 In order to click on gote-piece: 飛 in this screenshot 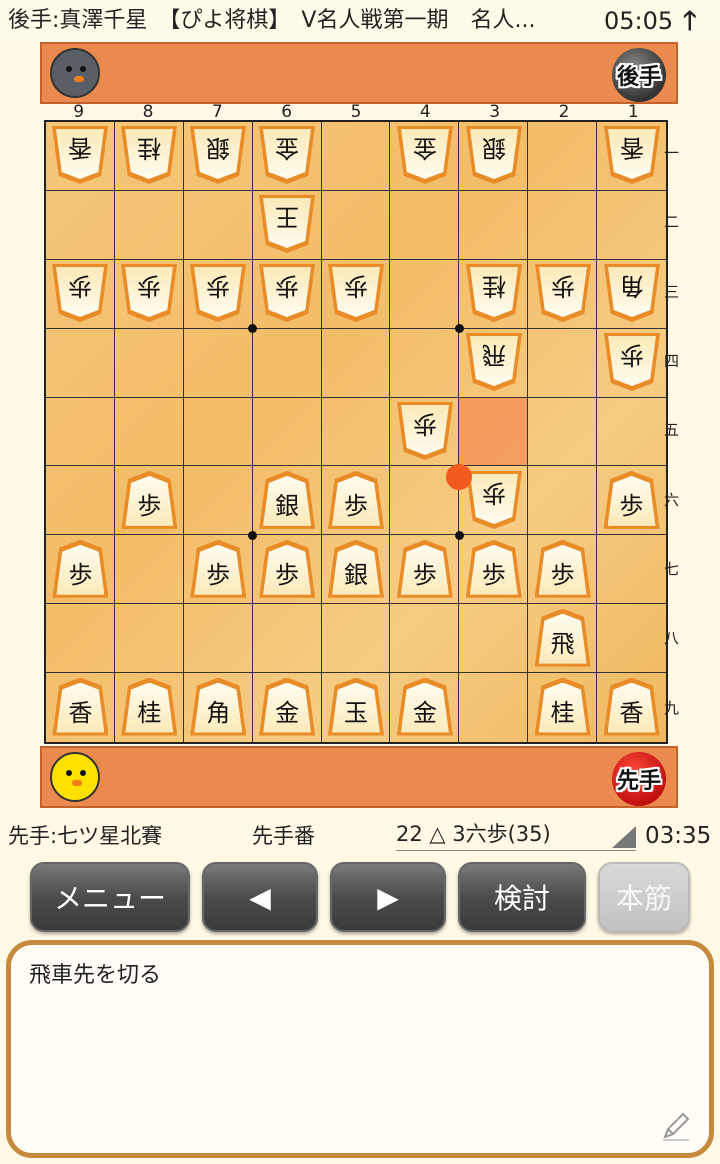, I will do `click(494, 362)`.